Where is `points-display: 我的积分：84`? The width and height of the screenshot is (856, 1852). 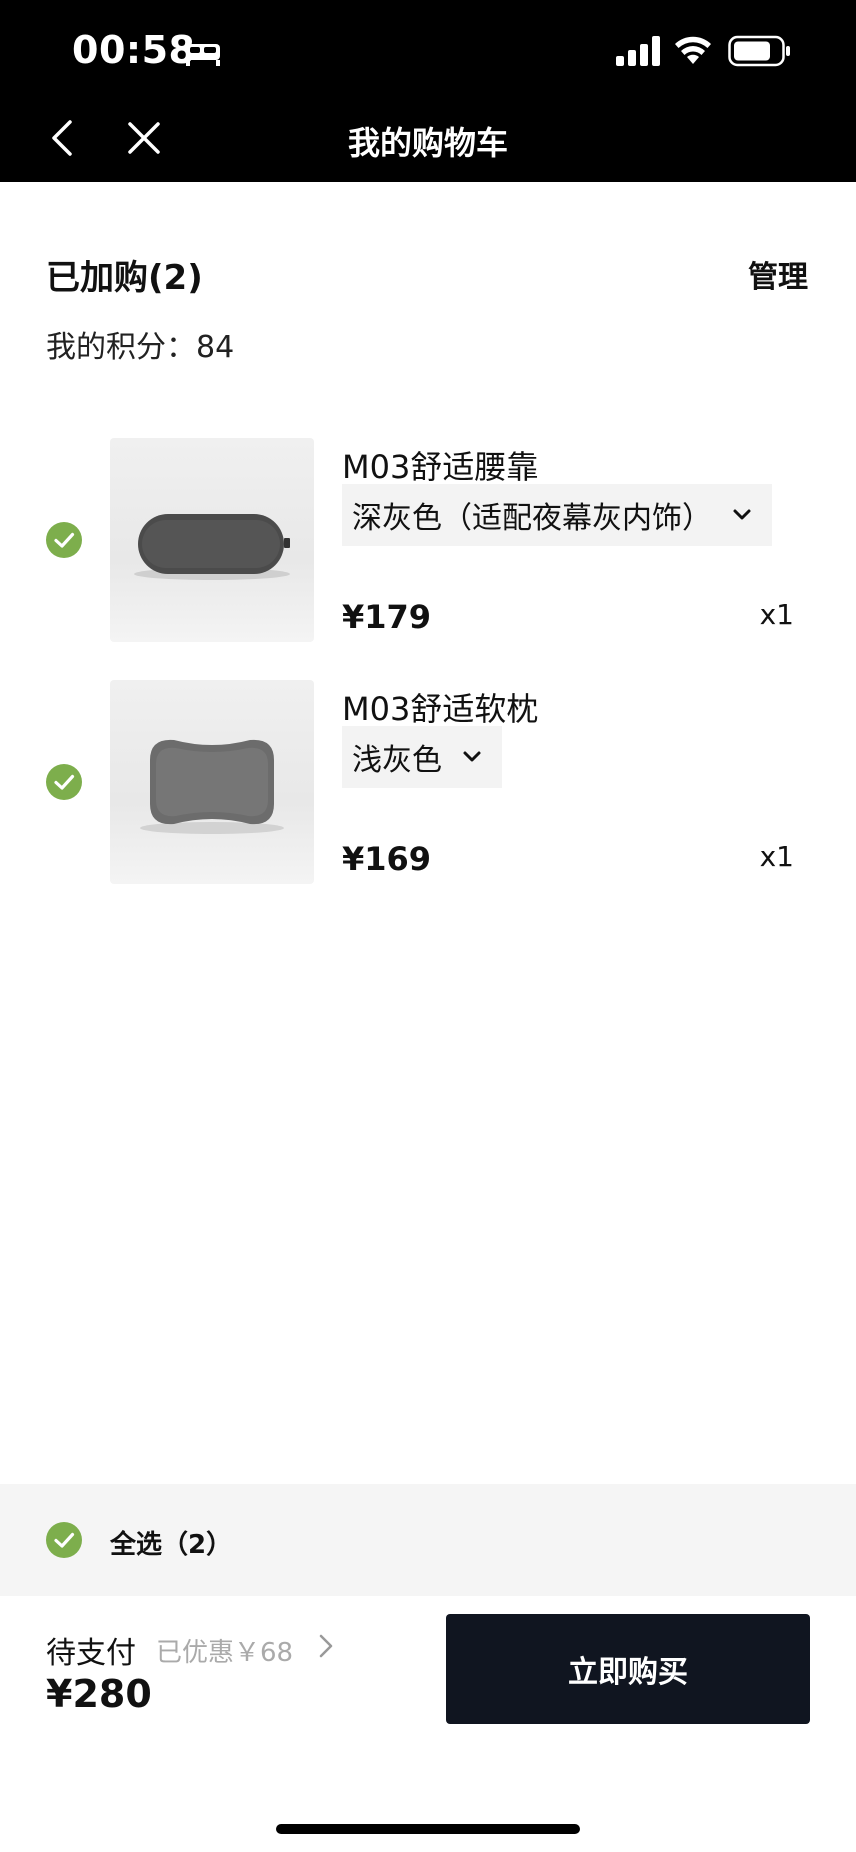
points-display: 我的积分：84 is located at coordinates (140, 344).